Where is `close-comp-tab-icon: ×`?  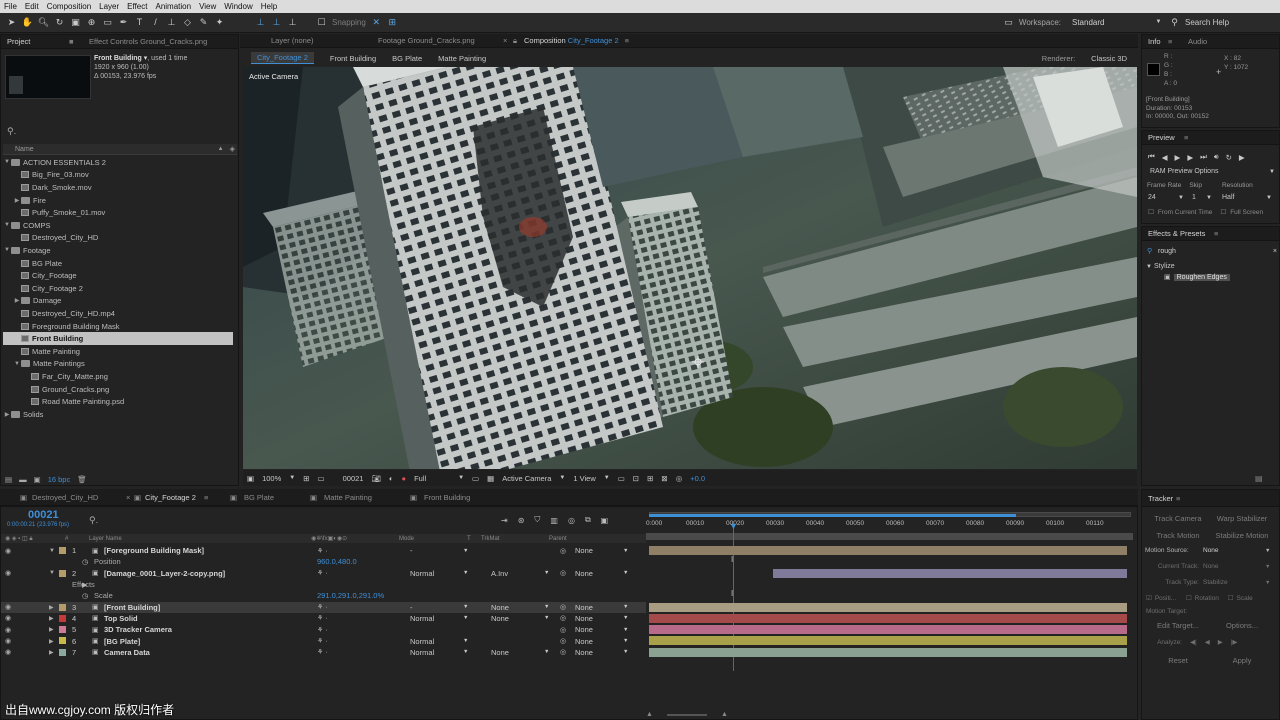 close-comp-tab-icon: × is located at coordinates (508, 40).